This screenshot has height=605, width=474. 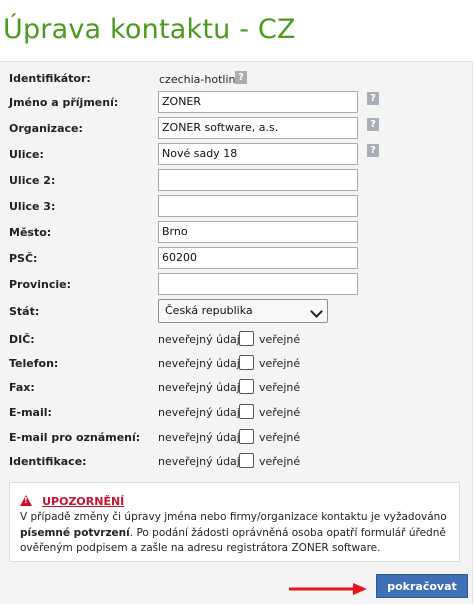 What do you see at coordinates (316, 311) in the screenshot?
I see `chevron-down-icon` at bounding box center [316, 311].